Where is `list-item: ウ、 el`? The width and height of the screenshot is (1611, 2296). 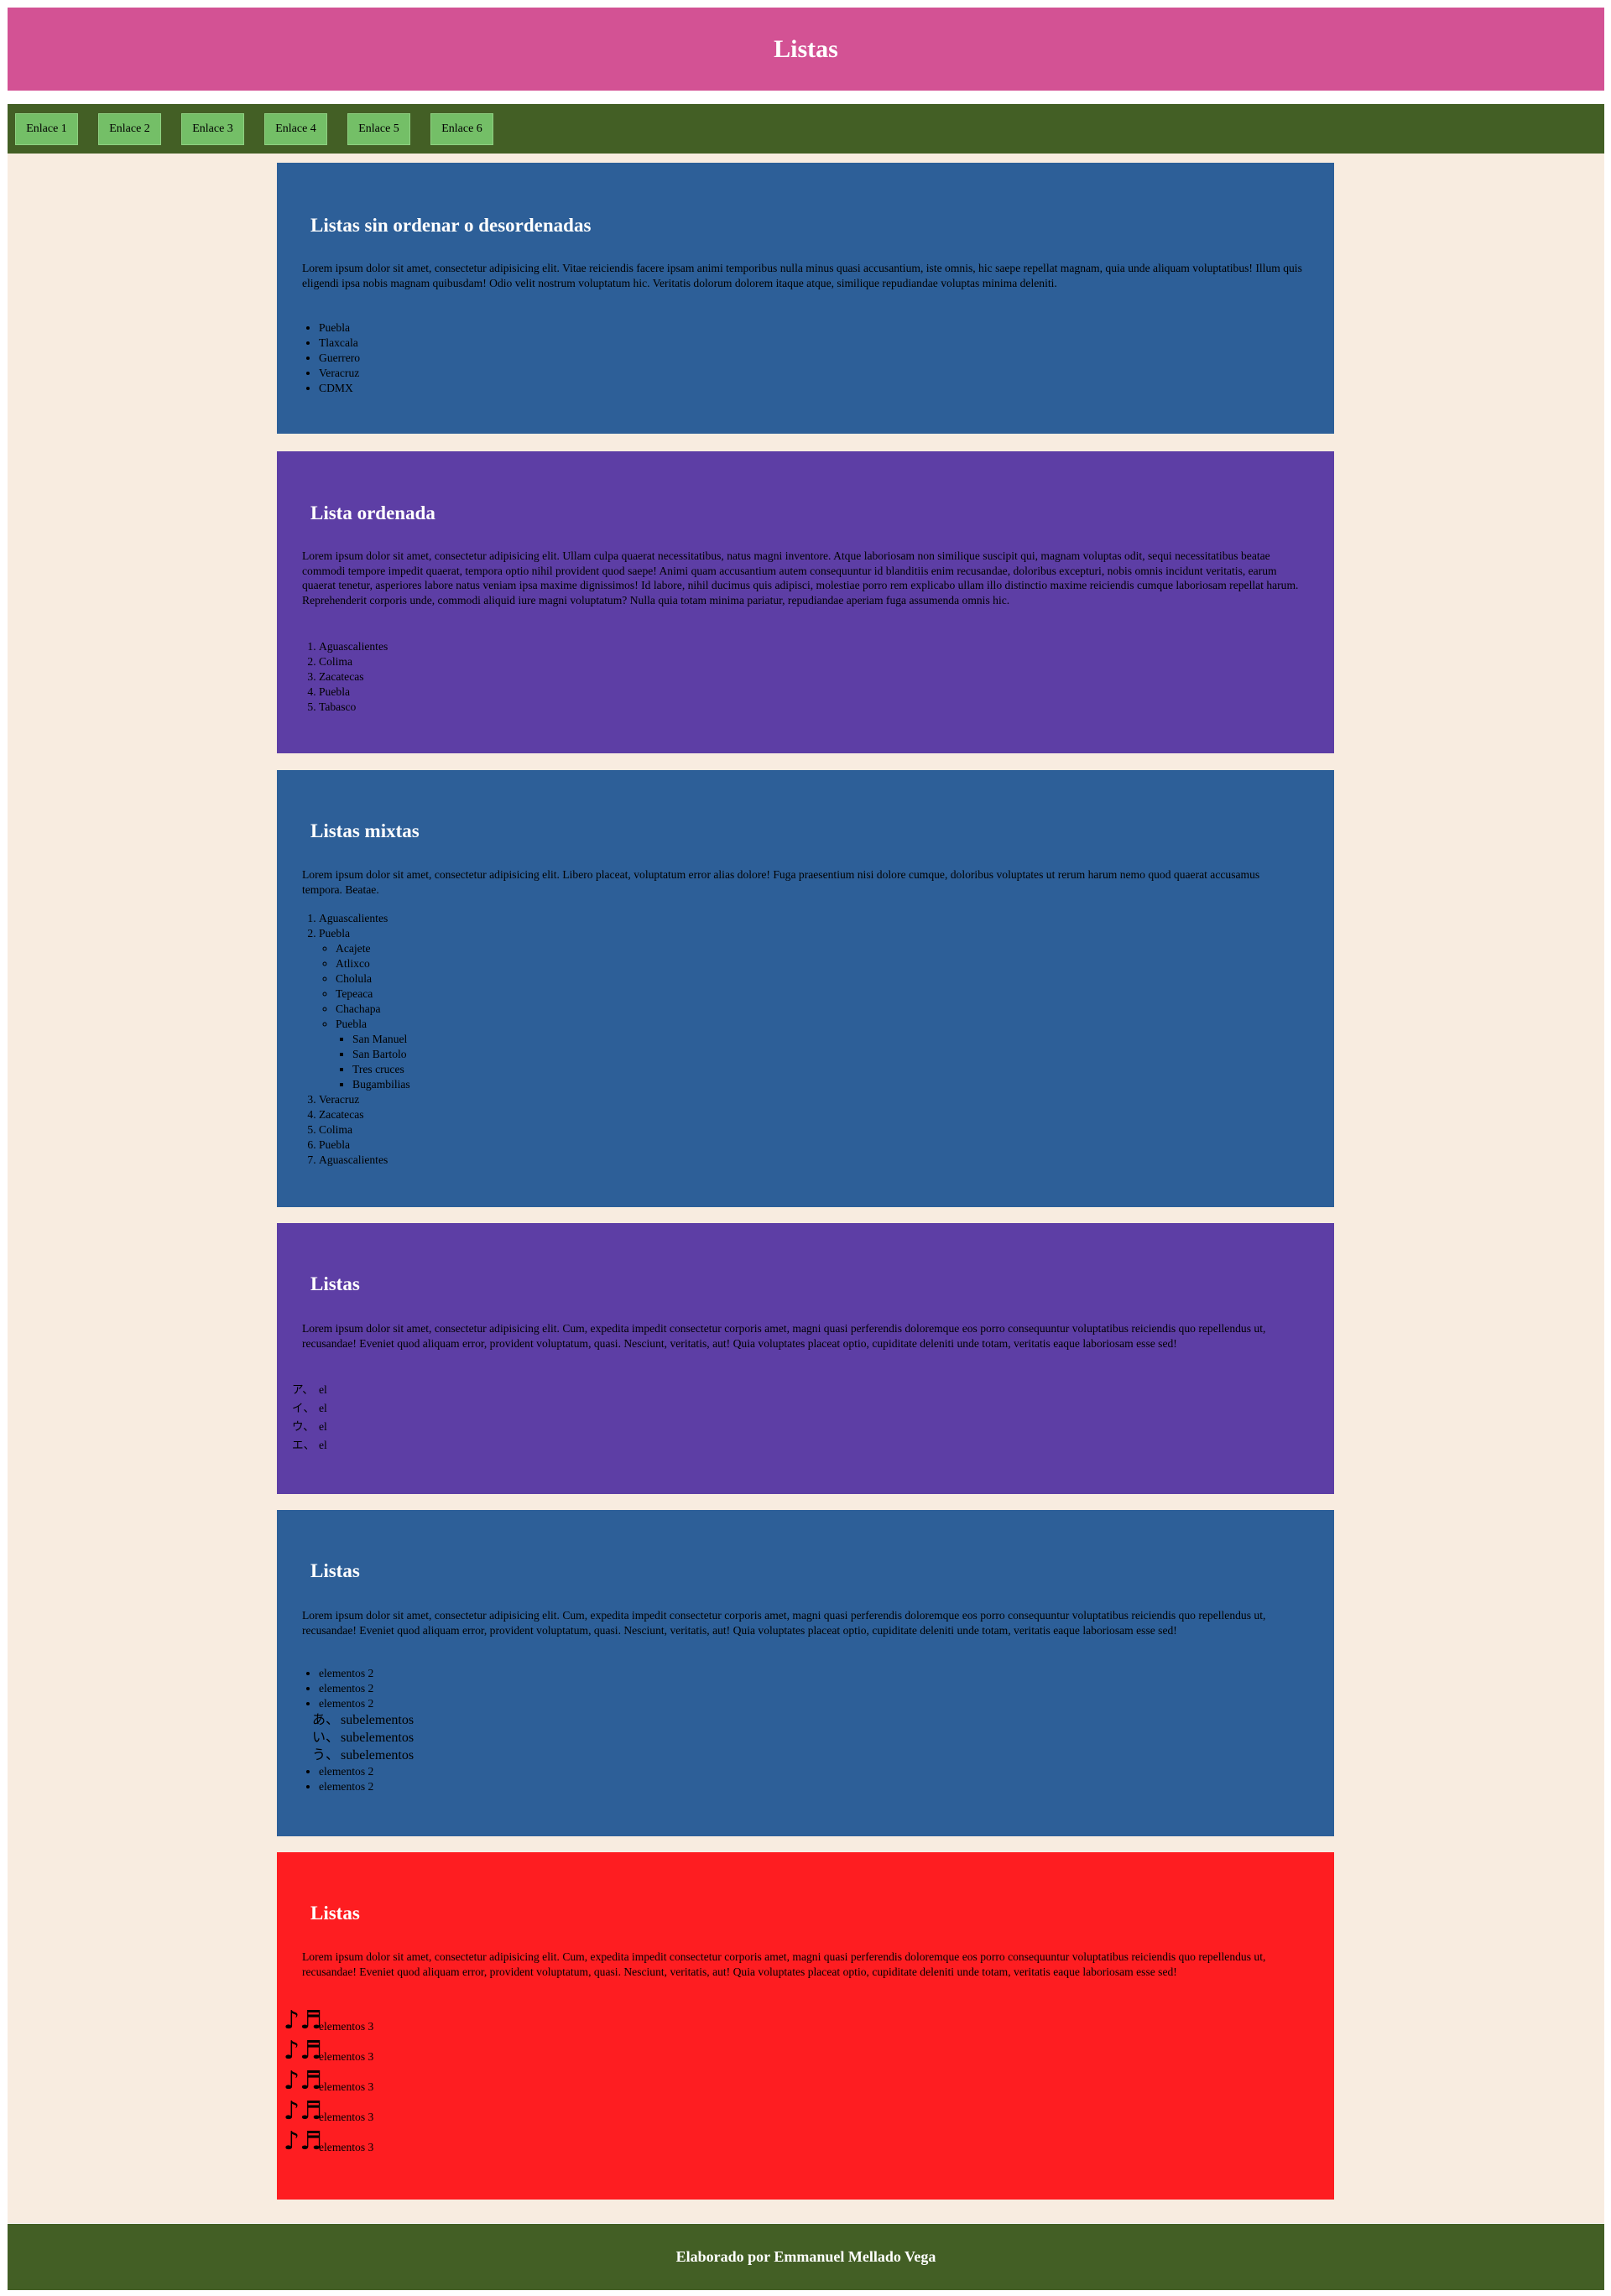
list-item: ウ、 el is located at coordinates (309, 1427).